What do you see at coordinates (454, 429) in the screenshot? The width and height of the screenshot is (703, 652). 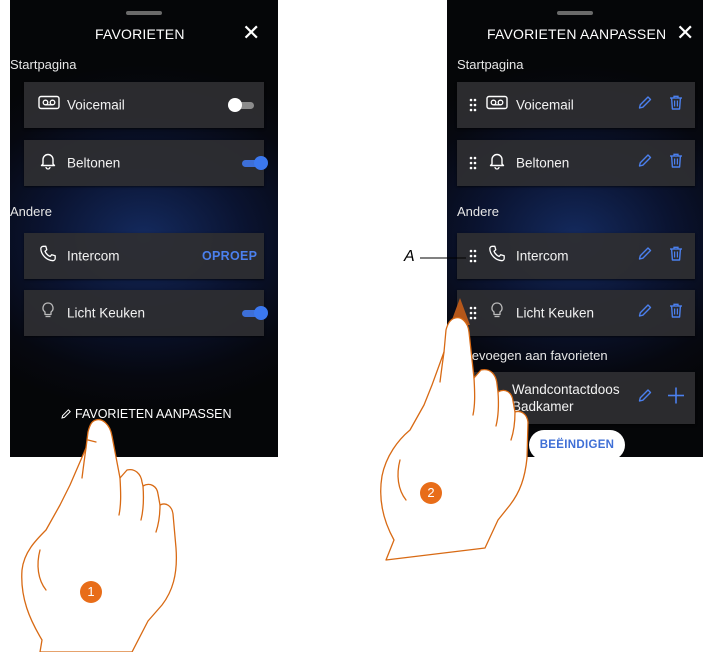 I see `swiping-hand-illustration` at bounding box center [454, 429].